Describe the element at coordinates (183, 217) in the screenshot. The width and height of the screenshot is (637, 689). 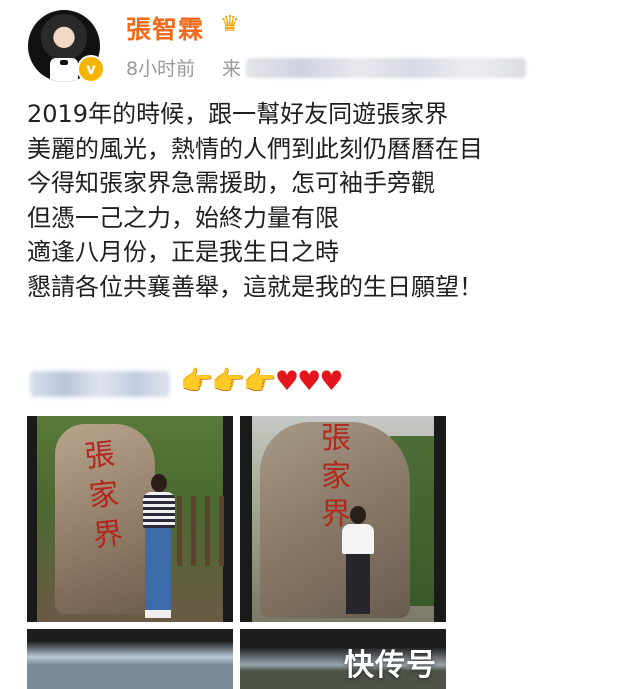
I see `post-line: 但憑一己之力，始終力量有限` at that location.